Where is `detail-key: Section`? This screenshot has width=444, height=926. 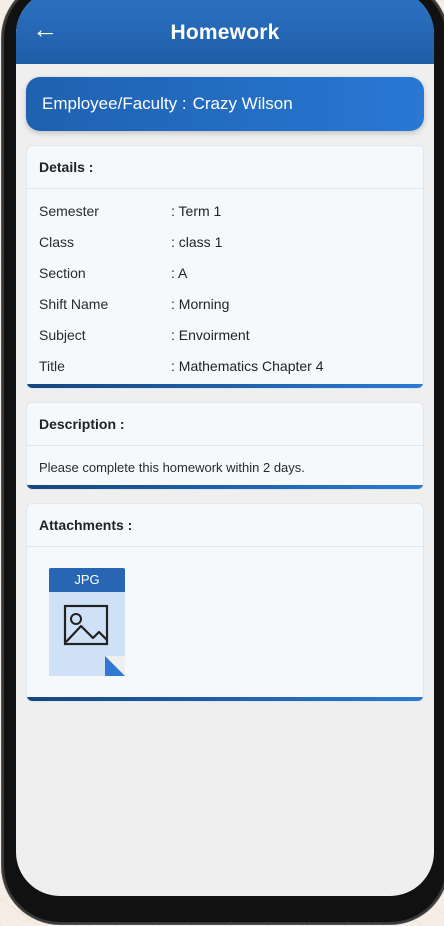 detail-key: Section is located at coordinates (62, 272).